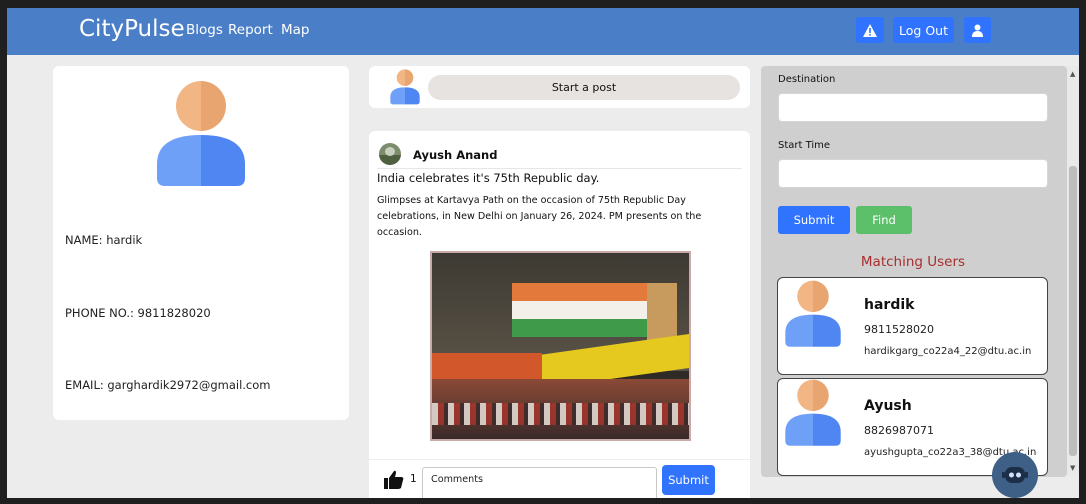 Image resolution: width=1086 pixels, height=504 pixels. Describe the element at coordinates (394, 479) in the screenshot. I see `like-icon` at that location.